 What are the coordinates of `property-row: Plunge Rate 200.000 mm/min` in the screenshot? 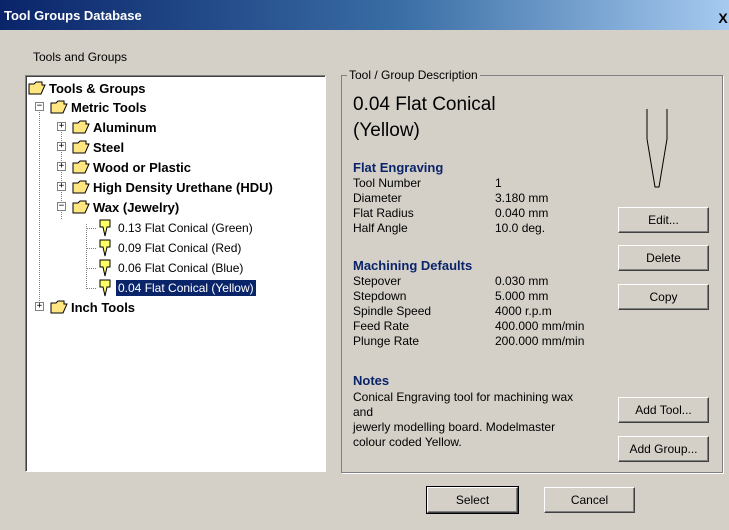 It's located at (468, 341).